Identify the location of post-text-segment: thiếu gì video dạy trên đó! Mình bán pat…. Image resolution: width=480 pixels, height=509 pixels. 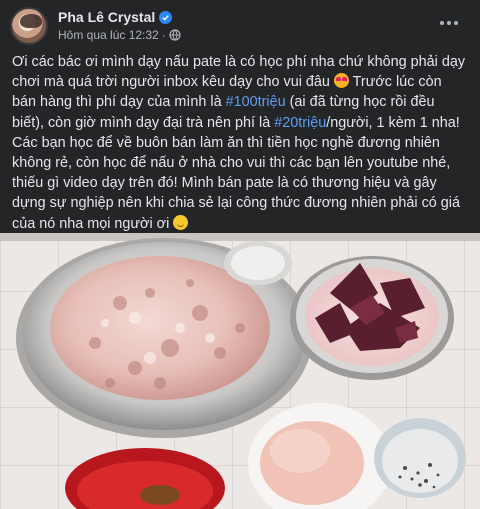
(224, 183).